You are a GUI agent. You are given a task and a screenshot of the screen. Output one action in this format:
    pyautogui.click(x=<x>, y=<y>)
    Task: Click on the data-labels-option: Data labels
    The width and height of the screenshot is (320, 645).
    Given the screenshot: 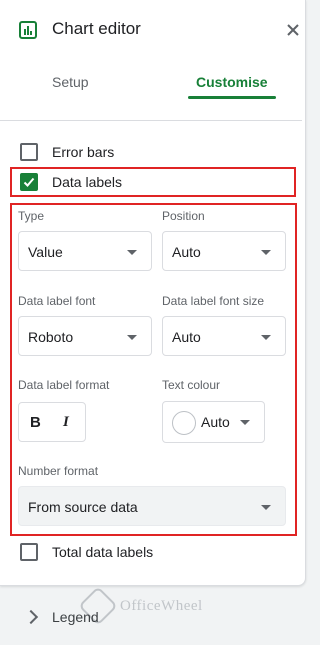 What is the action you would take?
    pyautogui.click(x=71, y=182)
    